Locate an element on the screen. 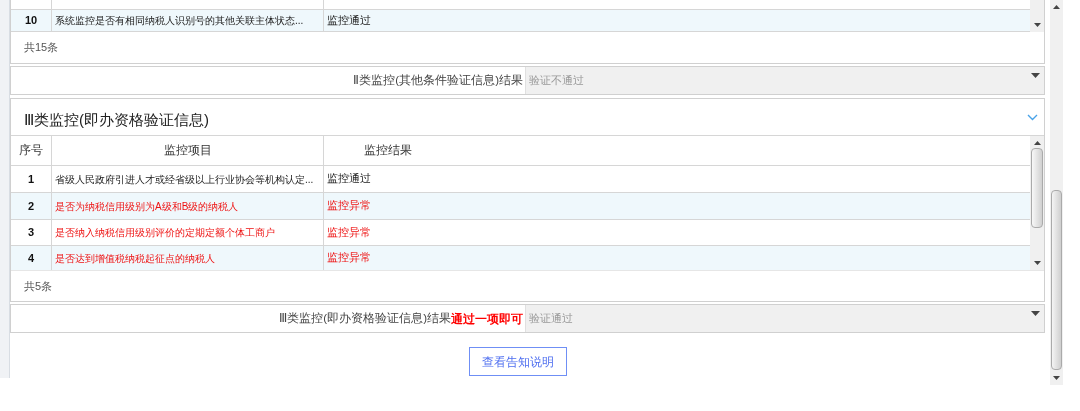 This screenshot has height=411, width=1080. column-header: 序号 is located at coordinates (31, 150).